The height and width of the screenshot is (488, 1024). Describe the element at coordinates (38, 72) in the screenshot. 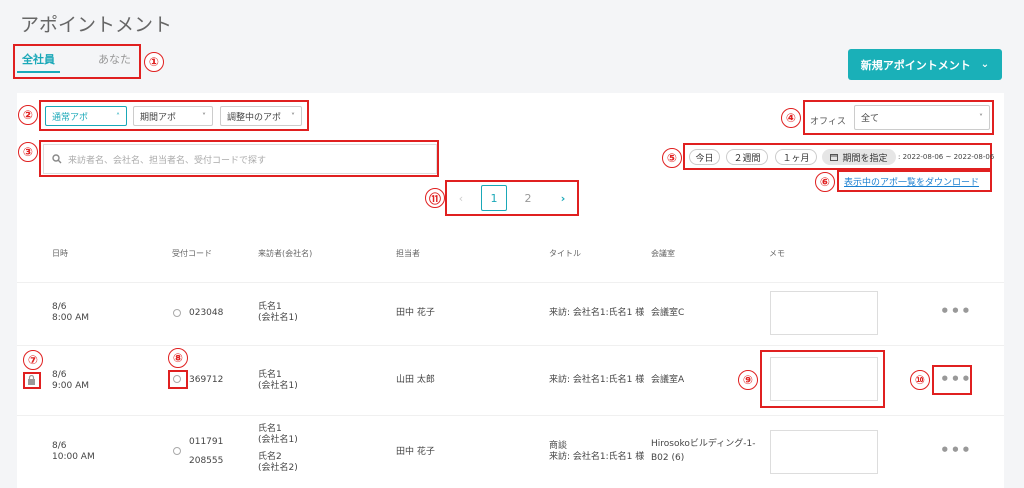

I see `active-tab-indicator` at that location.